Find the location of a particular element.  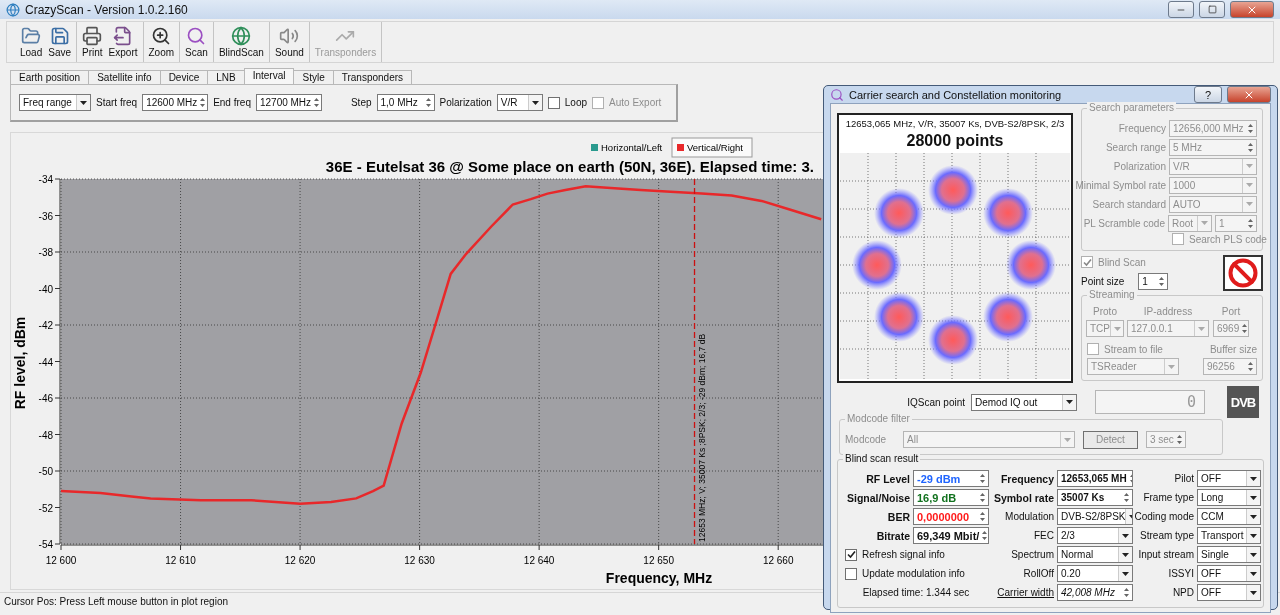

toolbar-button: Sound is located at coordinates (289, 42).